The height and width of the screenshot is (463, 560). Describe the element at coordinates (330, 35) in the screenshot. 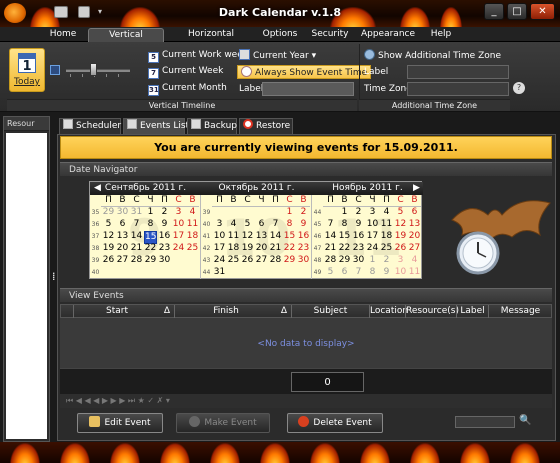

I see `tab-security: Security` at that location.